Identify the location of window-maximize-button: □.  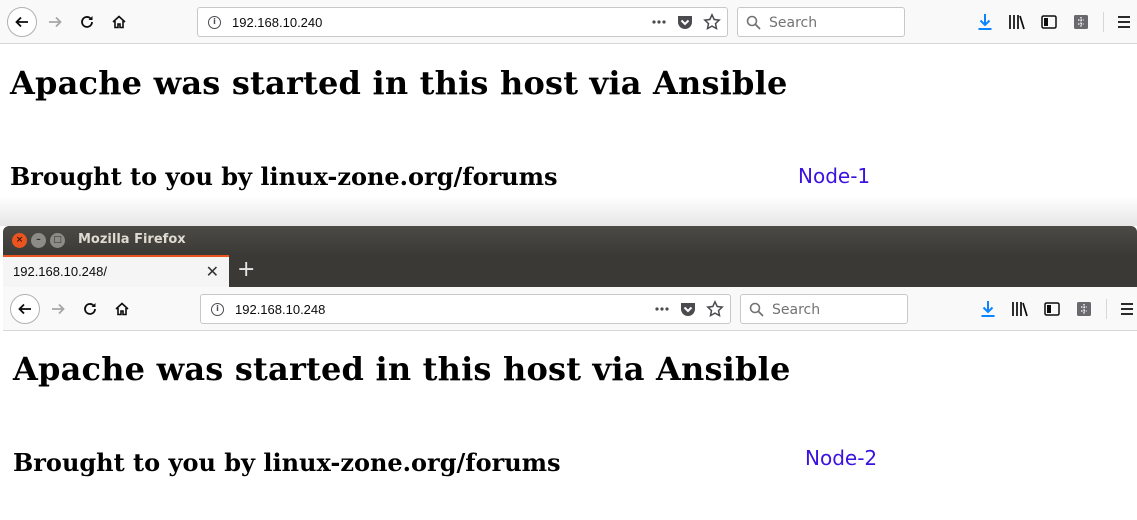
(57, 240).